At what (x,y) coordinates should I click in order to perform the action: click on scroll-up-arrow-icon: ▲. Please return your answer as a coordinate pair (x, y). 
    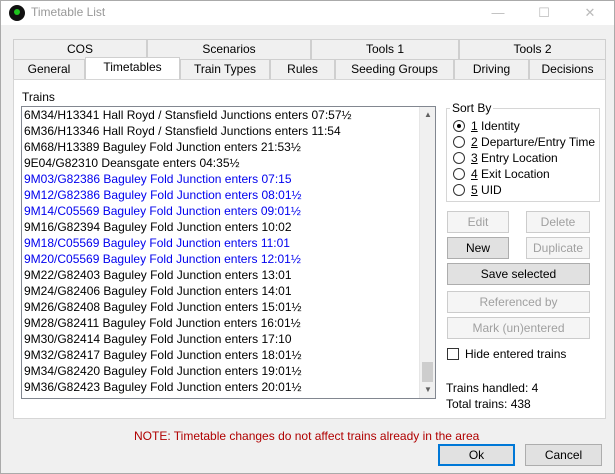
    Looking at the image, I should click on (427, 115).